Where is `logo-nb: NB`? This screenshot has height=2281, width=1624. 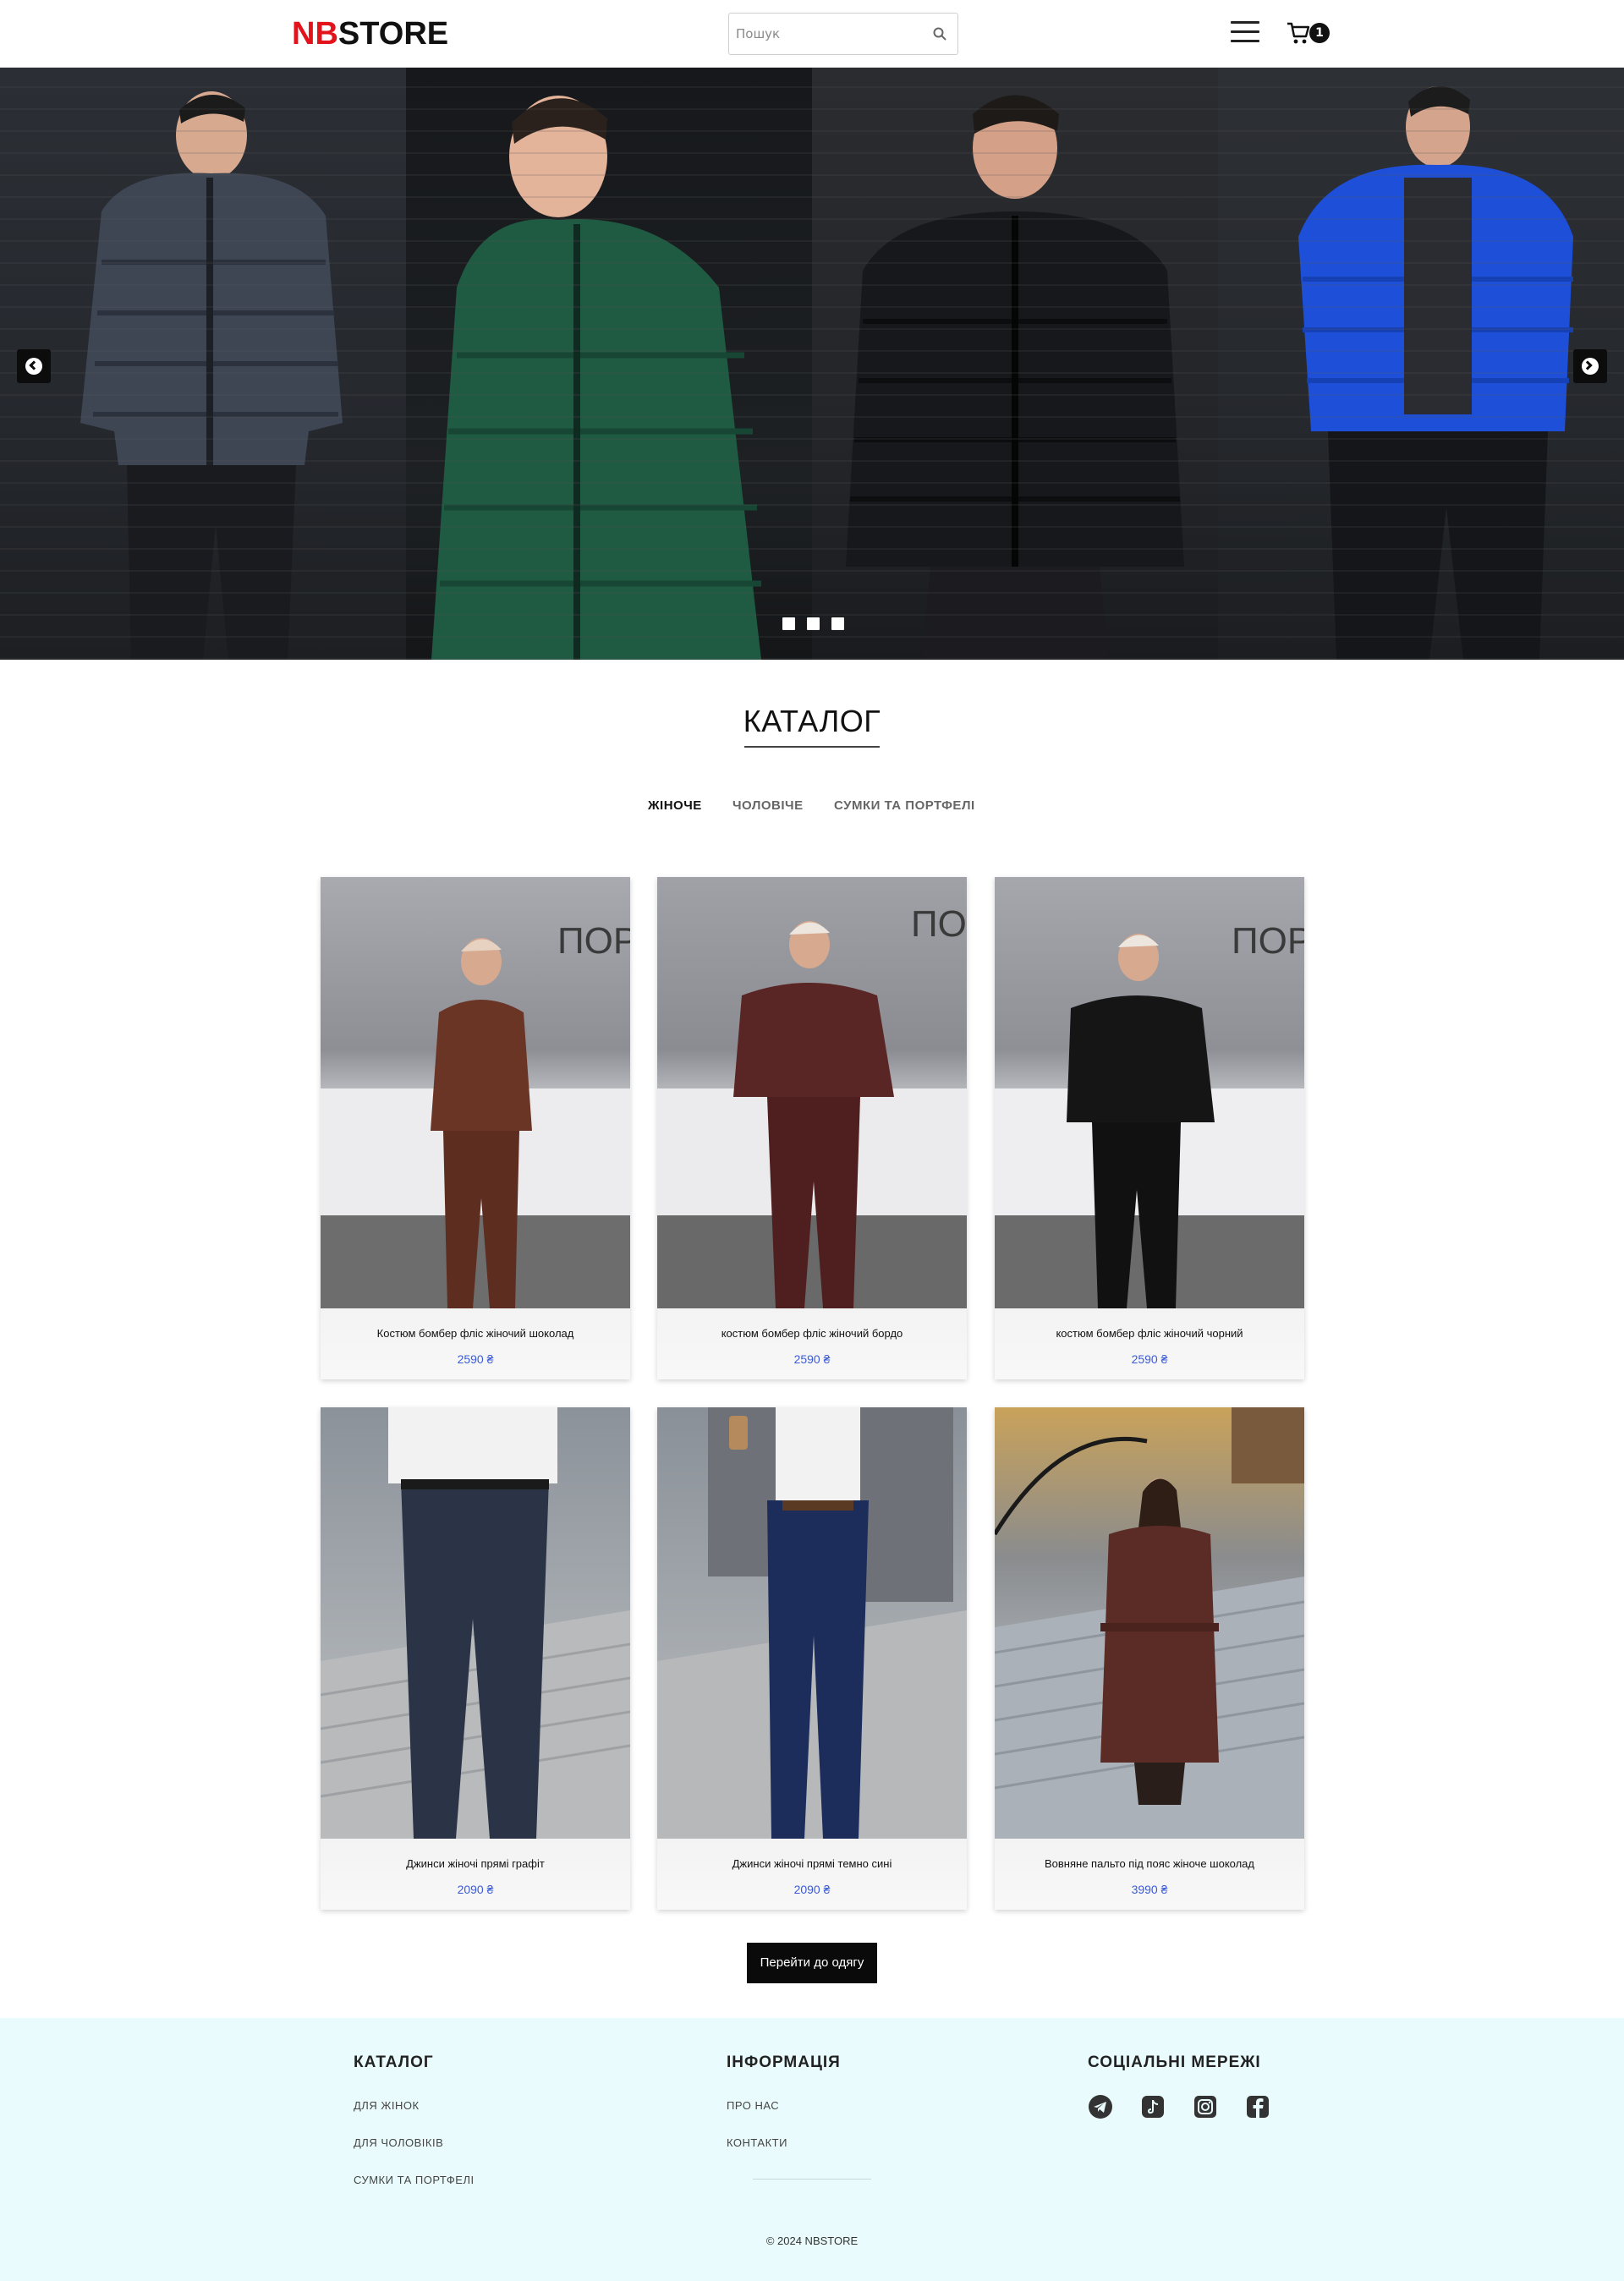 logo-nb: NB is located at coordinates (315, 34).